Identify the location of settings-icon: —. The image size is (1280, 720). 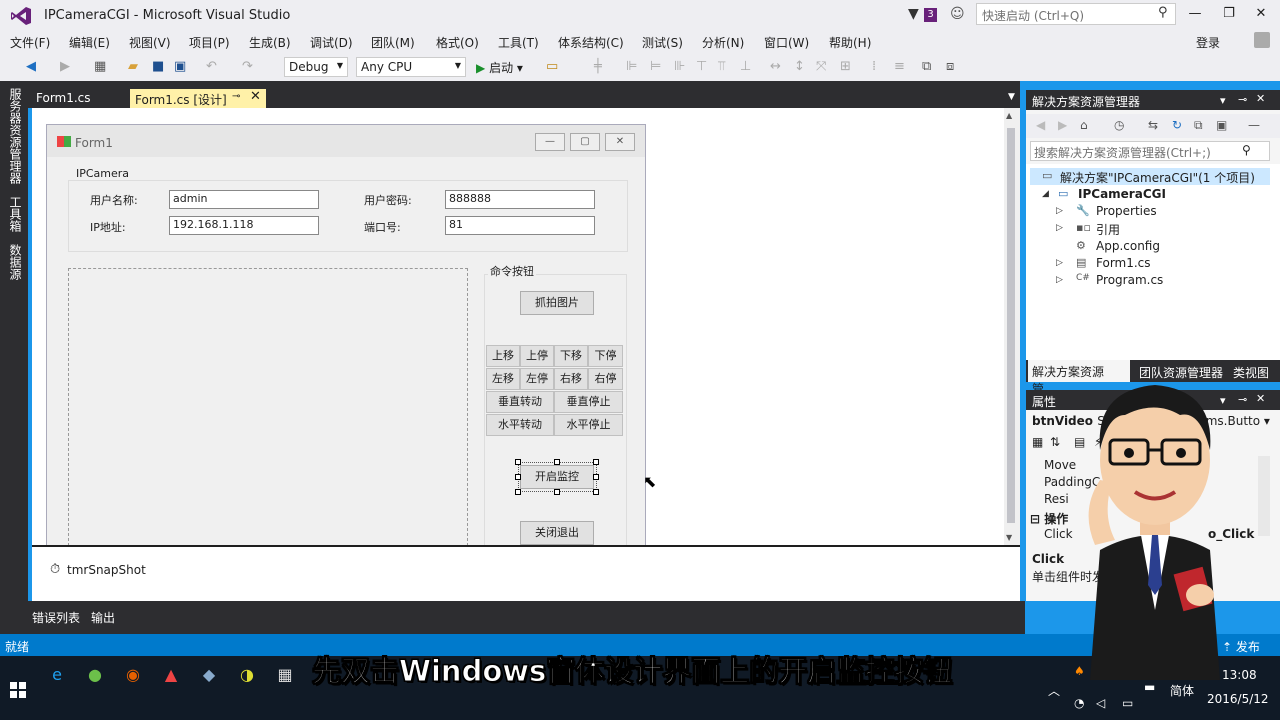
(1254, 125).